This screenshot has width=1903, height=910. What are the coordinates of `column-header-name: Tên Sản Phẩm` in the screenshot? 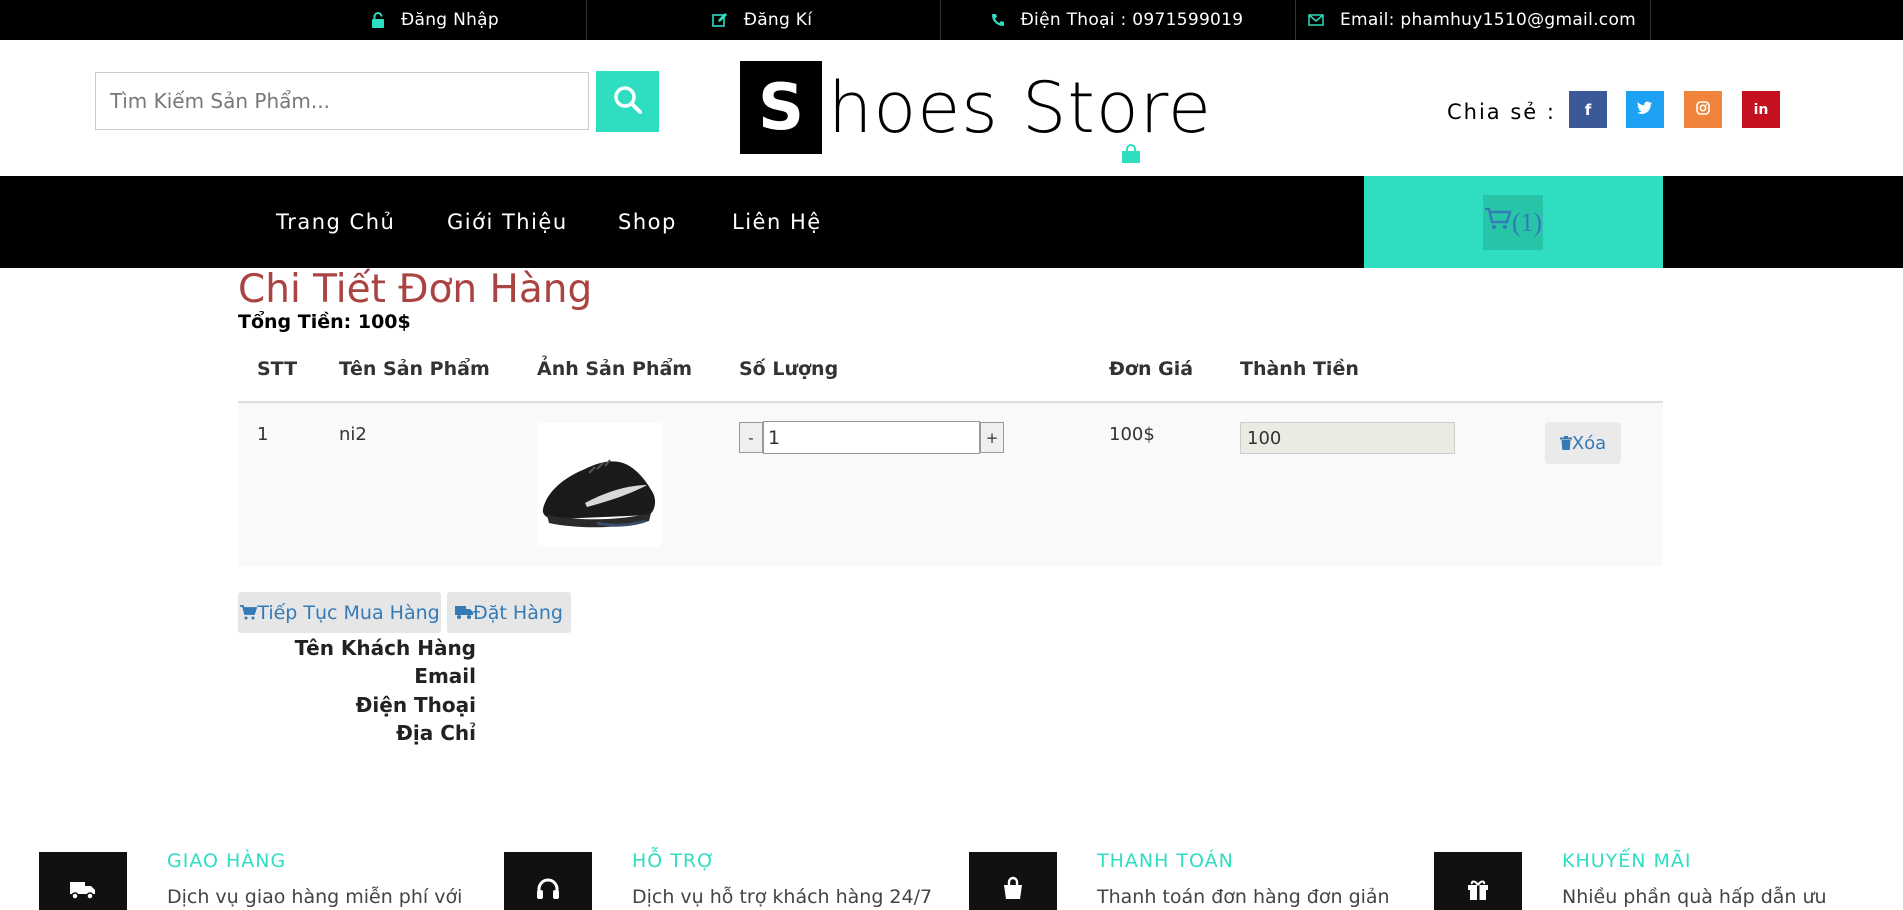 It's located at (414, 369).